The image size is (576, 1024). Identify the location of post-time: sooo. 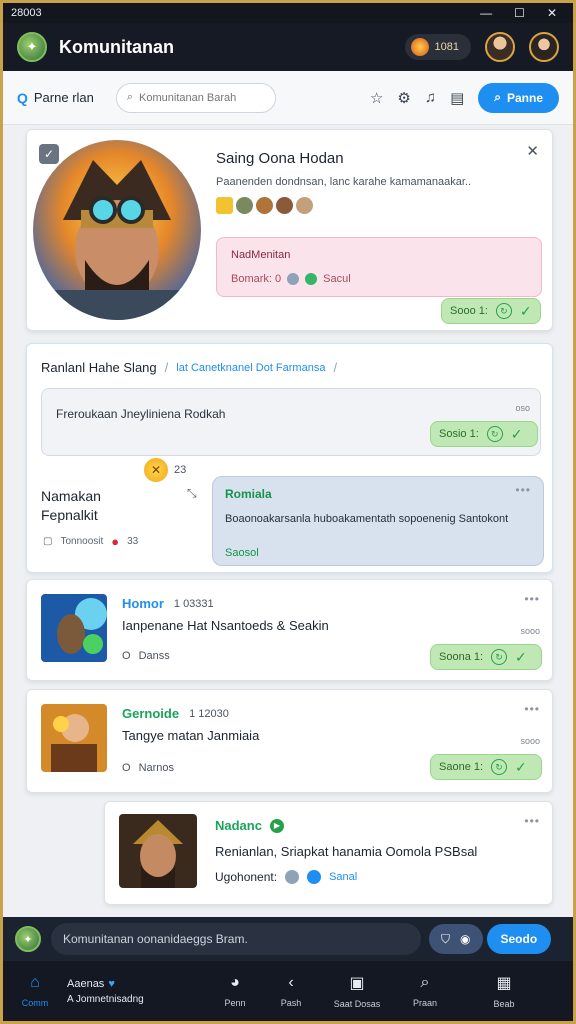
(530, 631).